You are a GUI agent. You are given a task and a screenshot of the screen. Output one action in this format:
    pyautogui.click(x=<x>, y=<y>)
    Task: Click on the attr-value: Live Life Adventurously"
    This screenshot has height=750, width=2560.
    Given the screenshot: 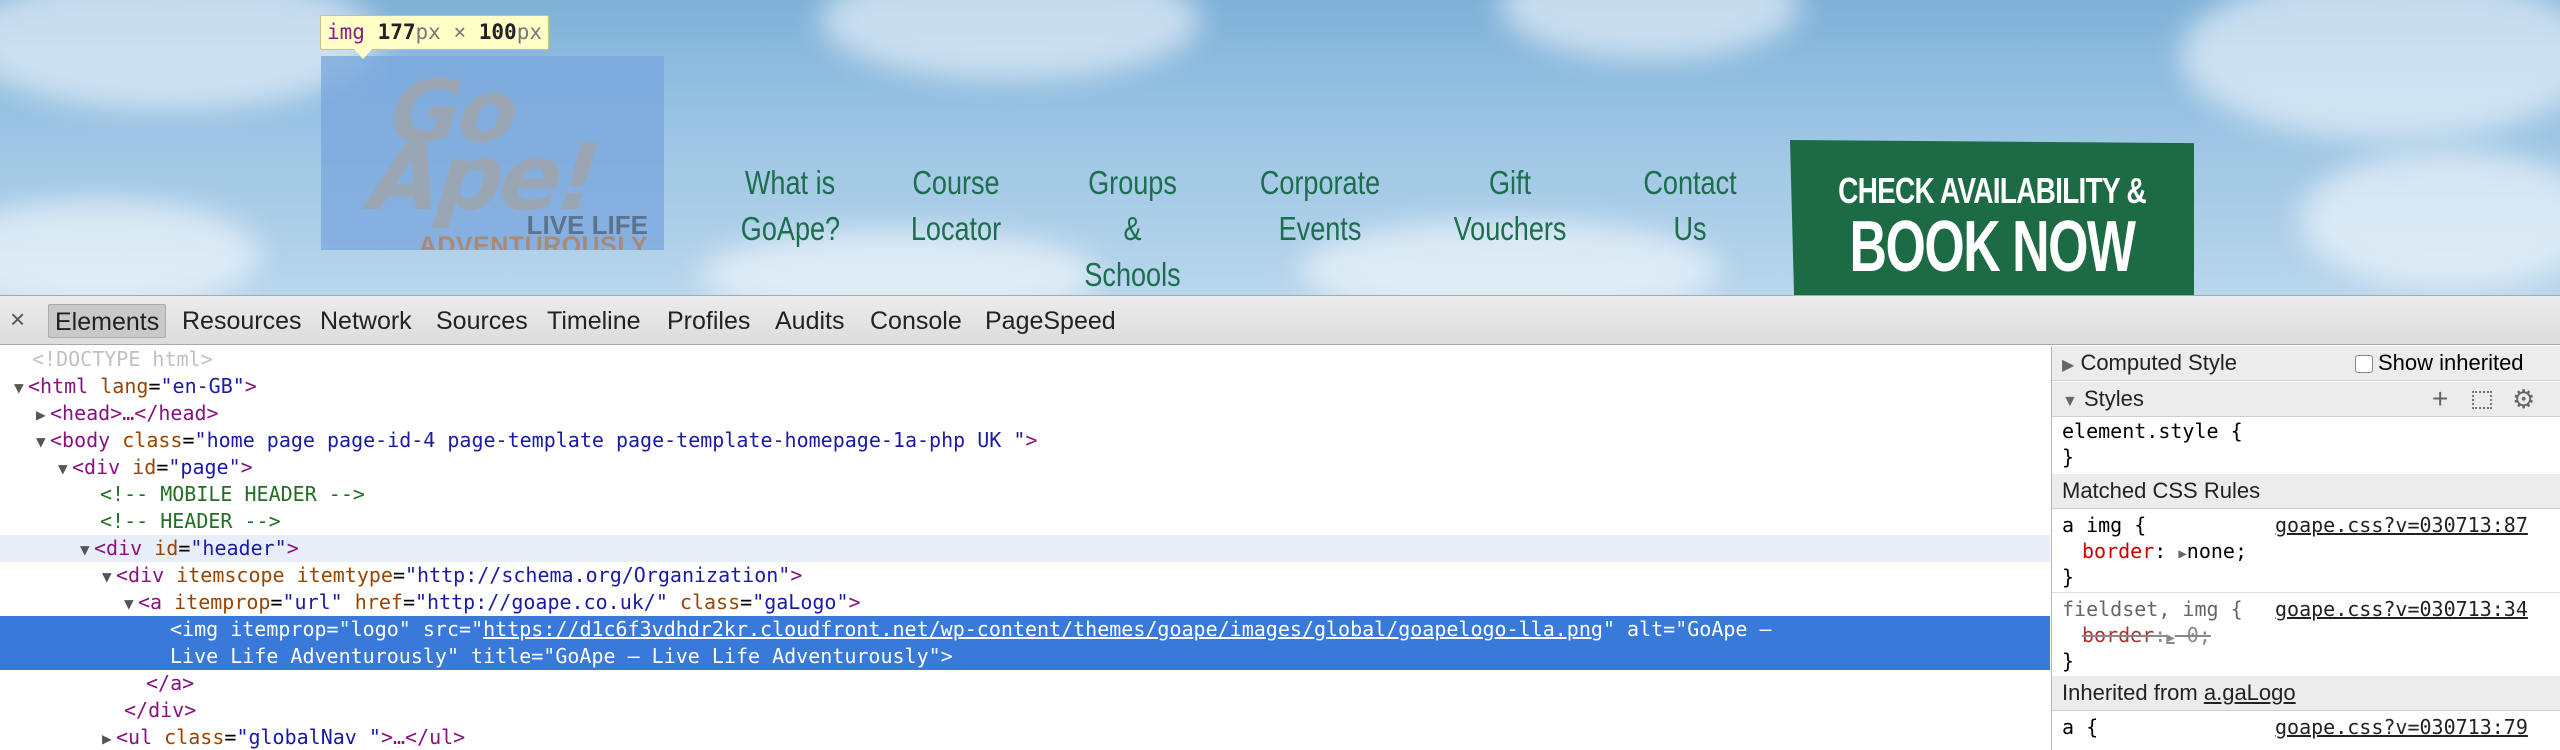 What is the action you would take?
    pyautogui.click(x=314, y=656)
    